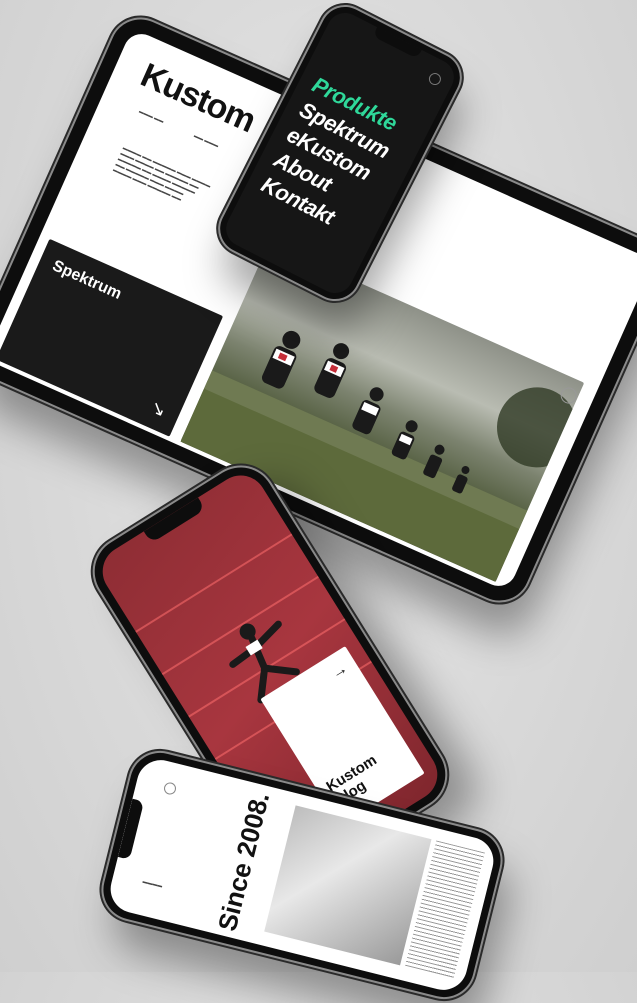  Describe the element at coordinates (151, 116) in the screenshot. I see `nav-text-1: ▬▬▬ ▬▬` at that location.